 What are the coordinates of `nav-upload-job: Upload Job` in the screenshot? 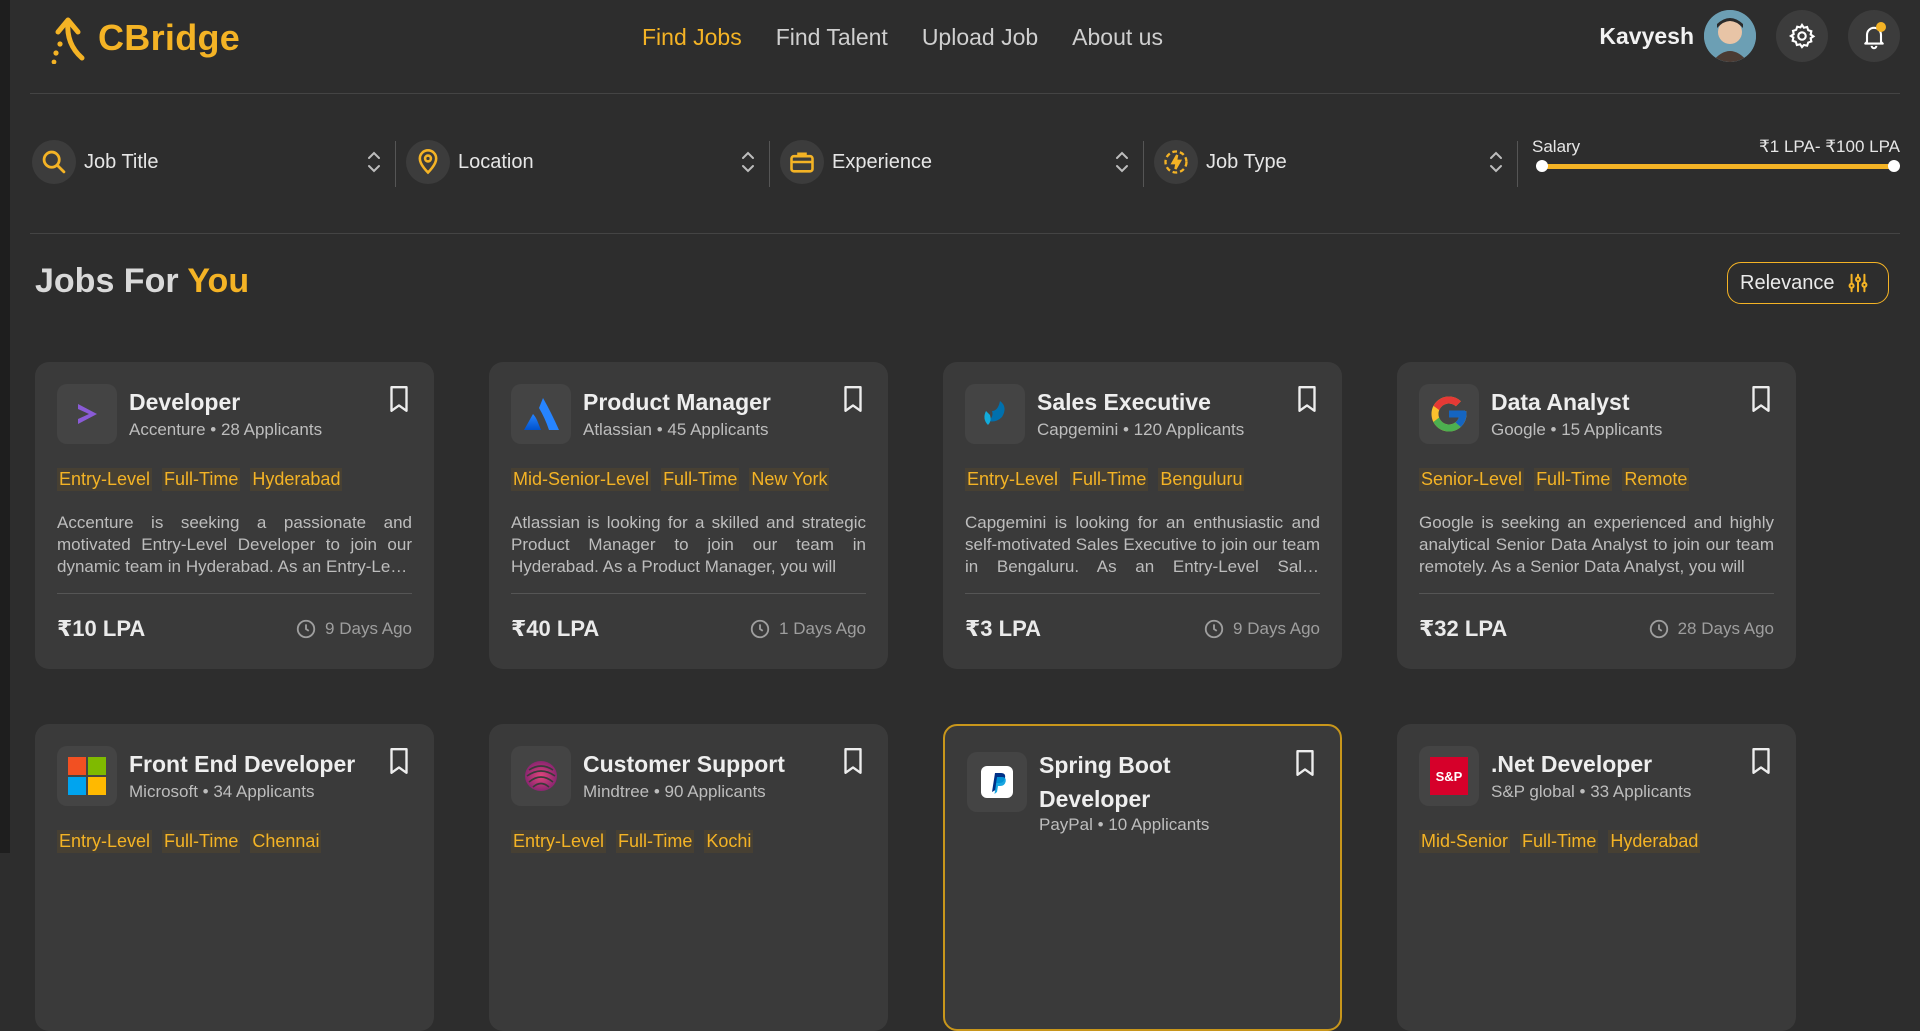 It's located at (980, 37).